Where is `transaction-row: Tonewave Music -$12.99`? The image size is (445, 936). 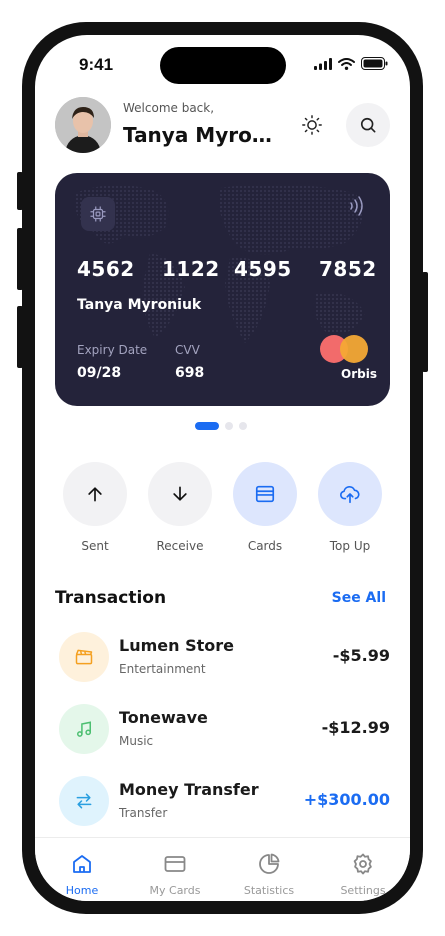 transaction-row: Tonewave Music -$12.99 is located at coordinates (224, 730).